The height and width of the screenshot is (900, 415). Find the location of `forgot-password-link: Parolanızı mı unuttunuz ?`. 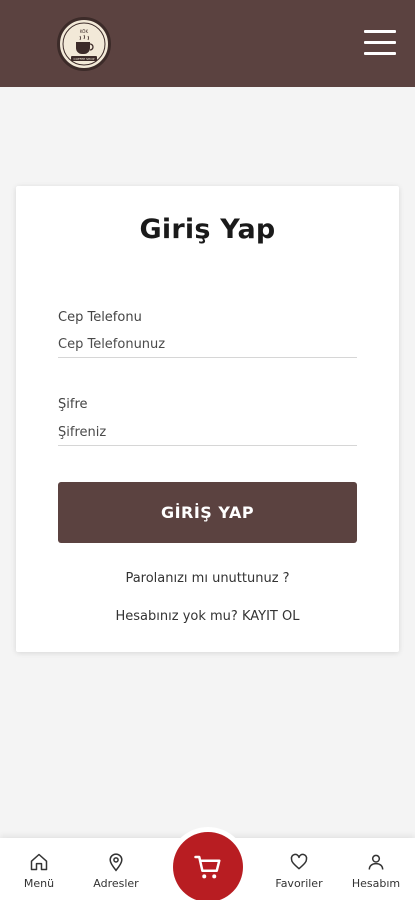

forgot-password-link: Parolanızı mı unuttunuz ? is located at coordinates (207, 578).